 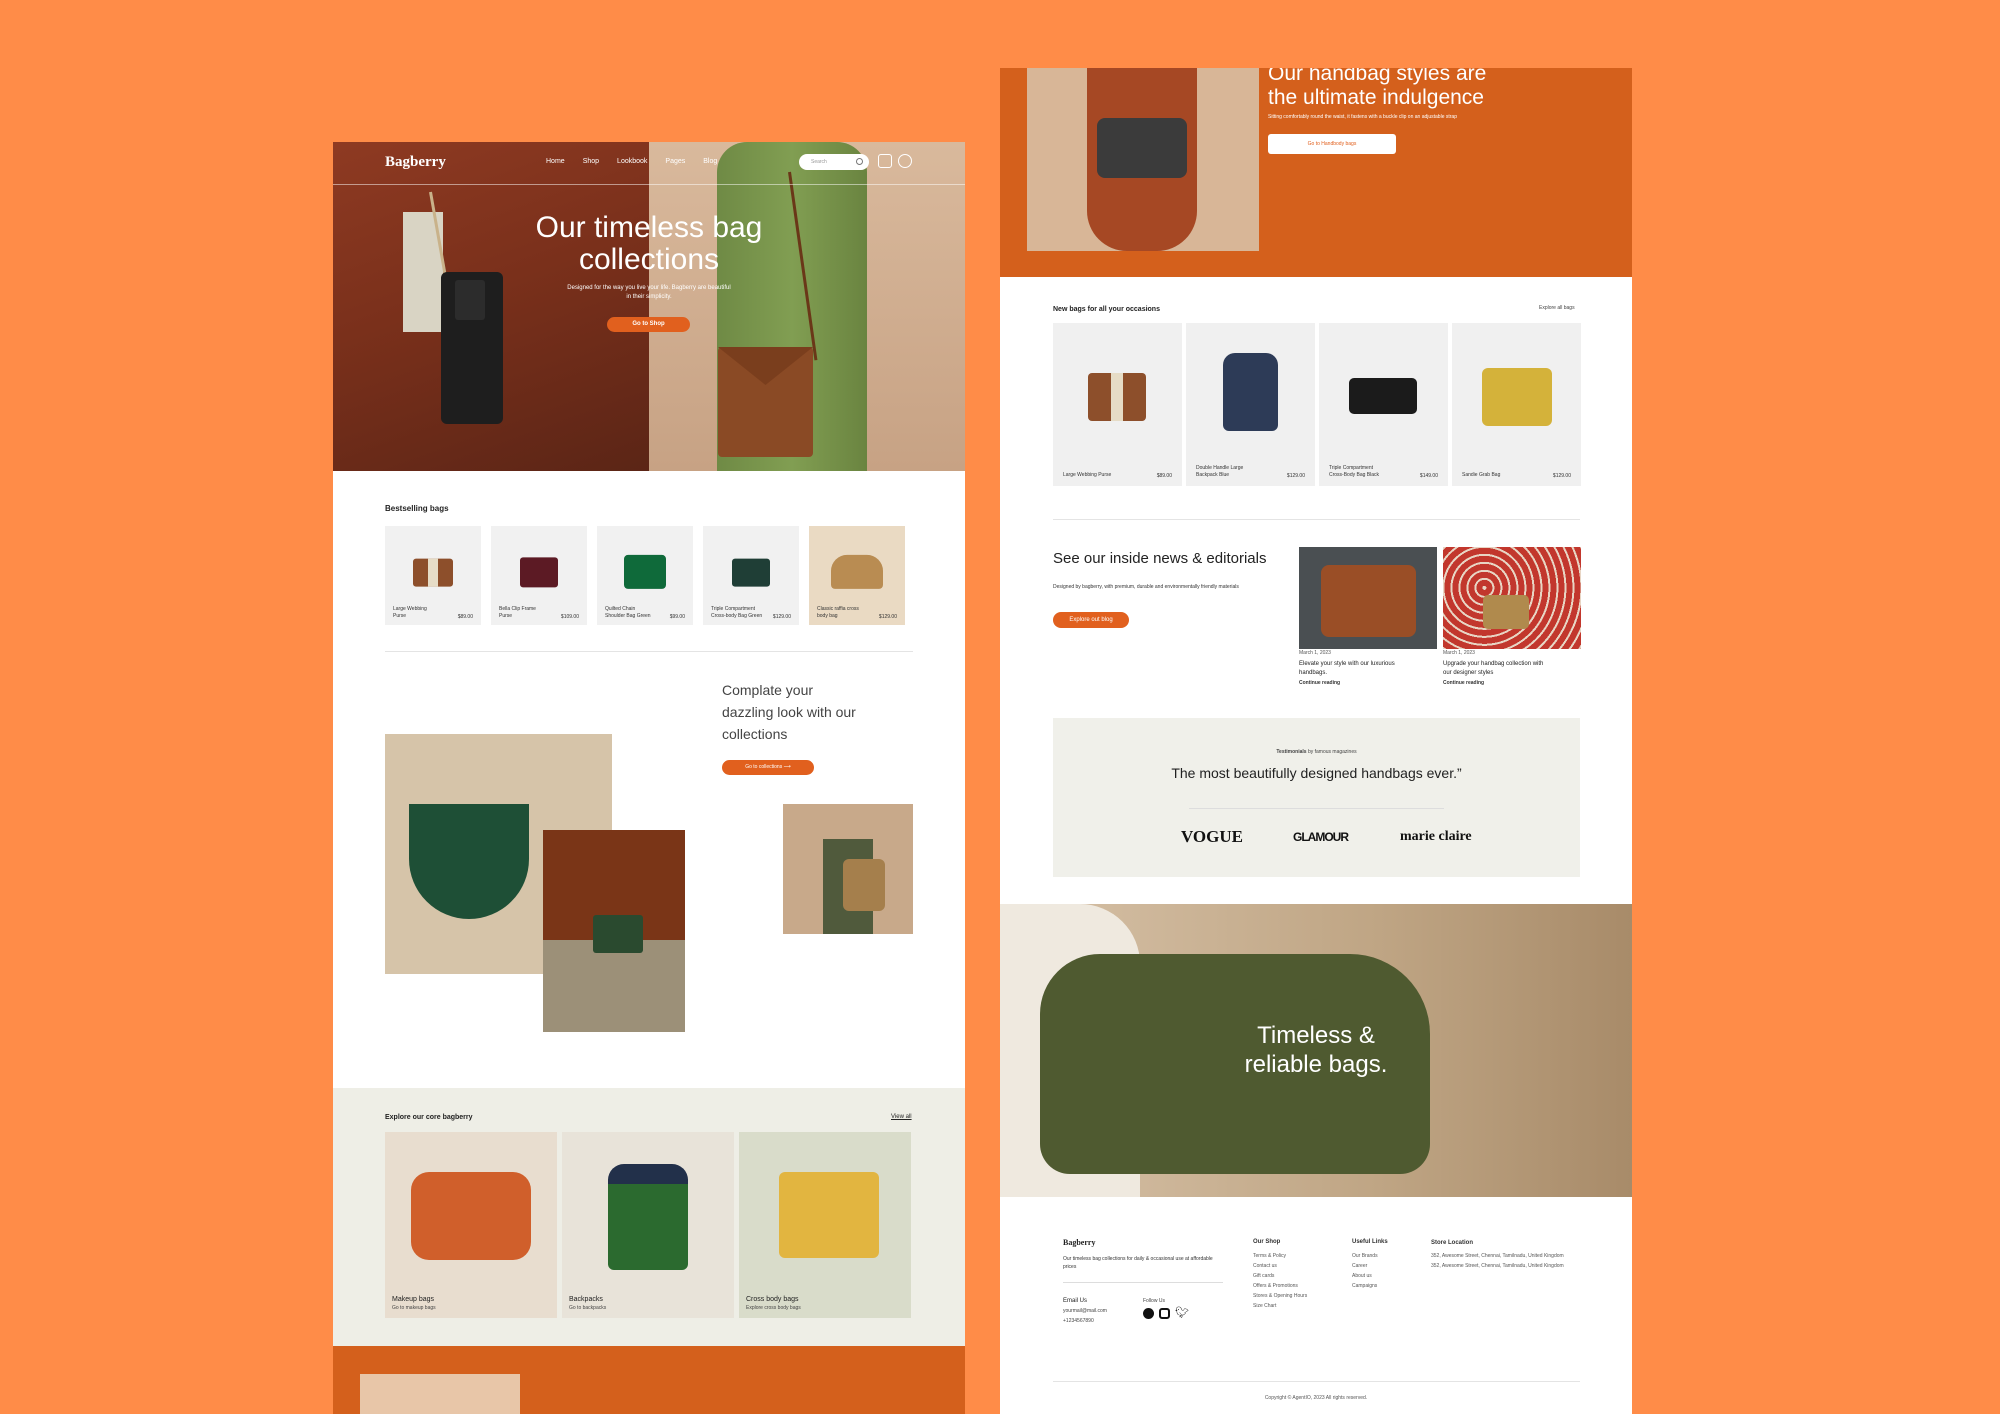 What do you see at coordinates (1428, 476) in the screenshot?
I see `product-price: $149.00` at bounding box center [1428, 476].